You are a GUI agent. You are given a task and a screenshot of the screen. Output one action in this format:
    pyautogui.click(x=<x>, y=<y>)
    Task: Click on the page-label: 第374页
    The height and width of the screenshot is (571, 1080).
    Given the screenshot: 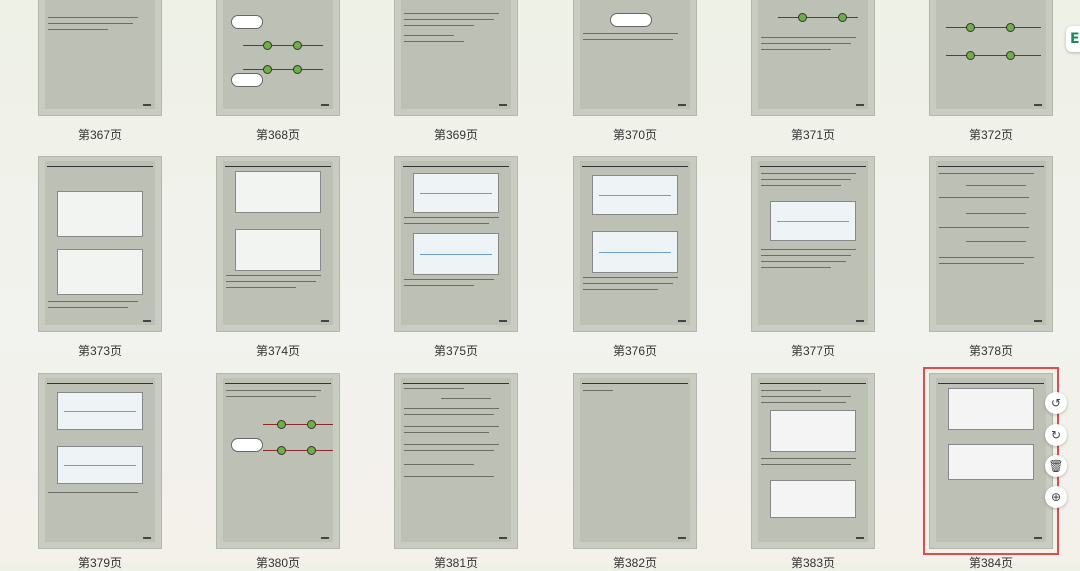 What is the action you would take?
    pyautogui.click(x=278, y=351)
    